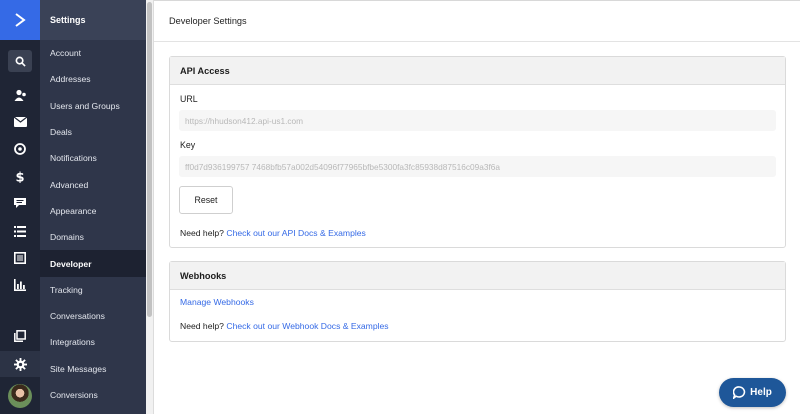 This screenshot has width=800, height=414. Describe the element at coordinates (20, 336) in the screenshot. I see `pages-icon` at that location.